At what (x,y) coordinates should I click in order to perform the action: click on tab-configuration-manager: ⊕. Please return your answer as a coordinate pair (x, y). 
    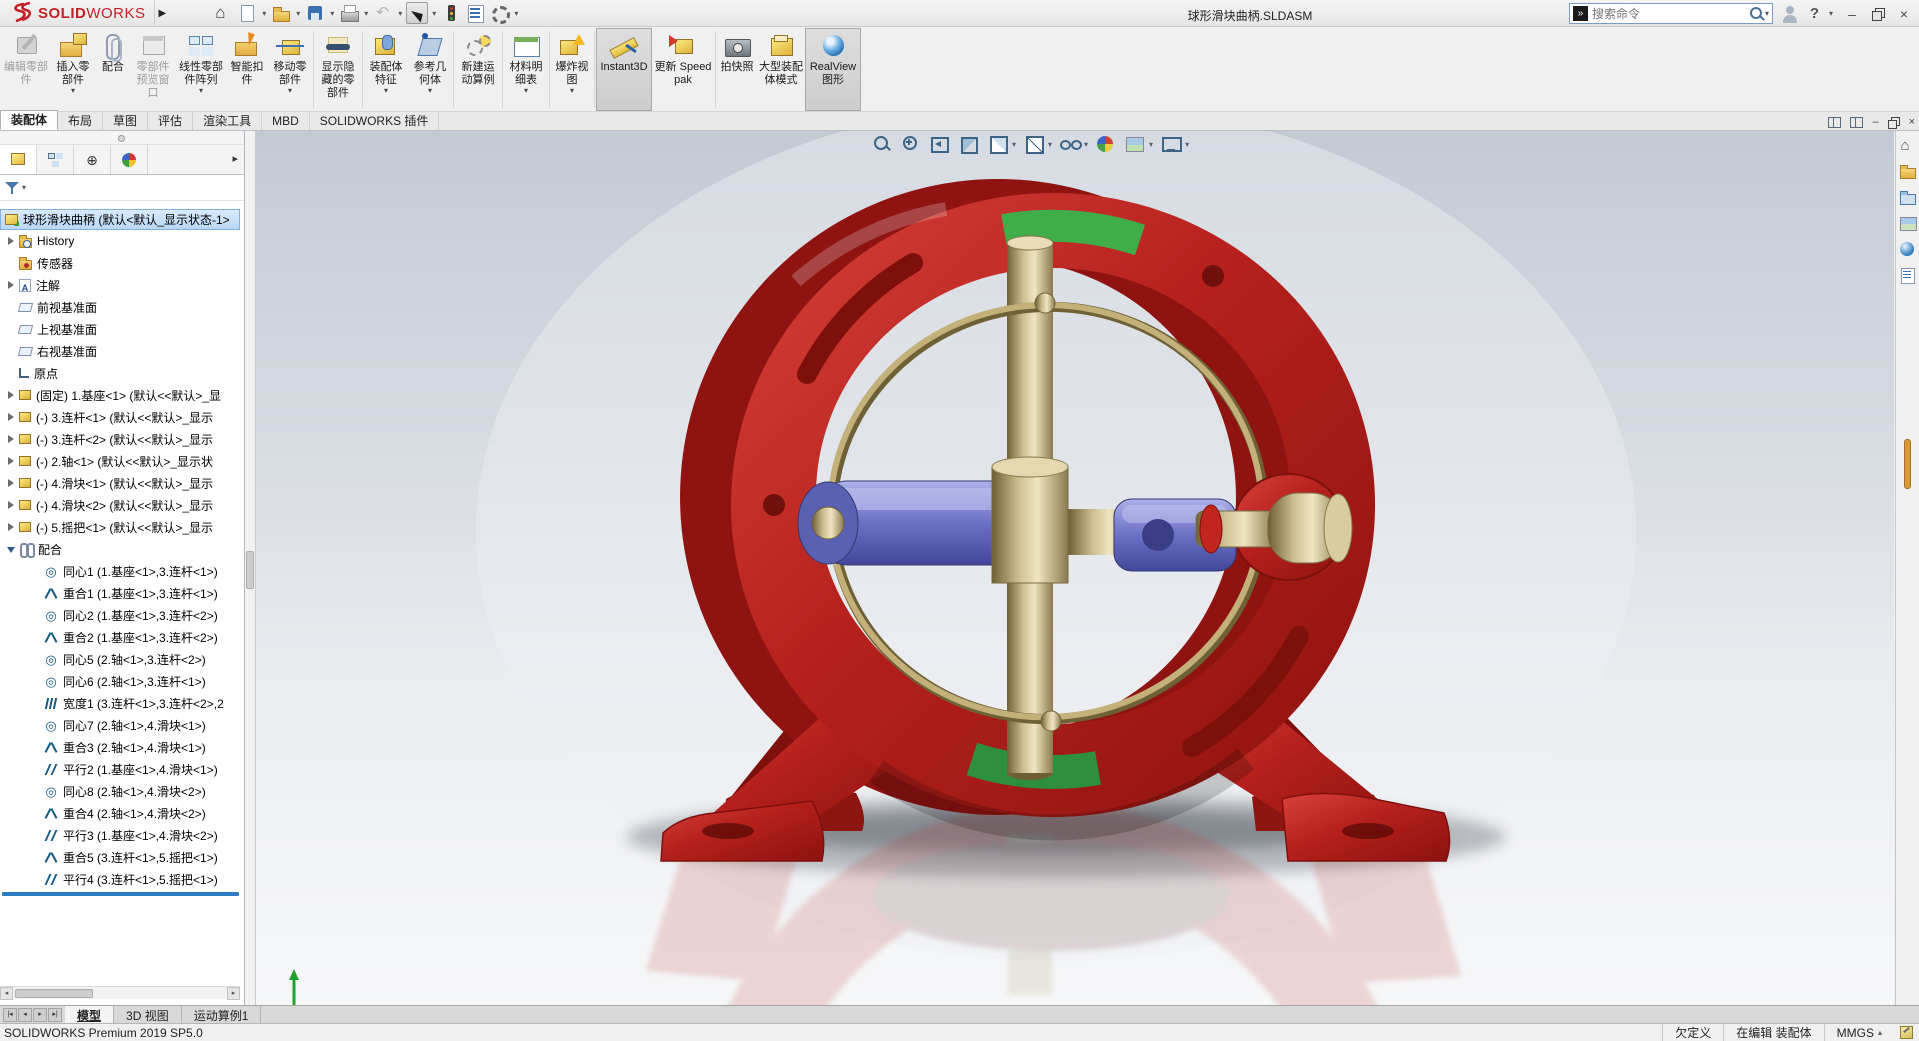
    Looking at the image, I should click on (92, 159).